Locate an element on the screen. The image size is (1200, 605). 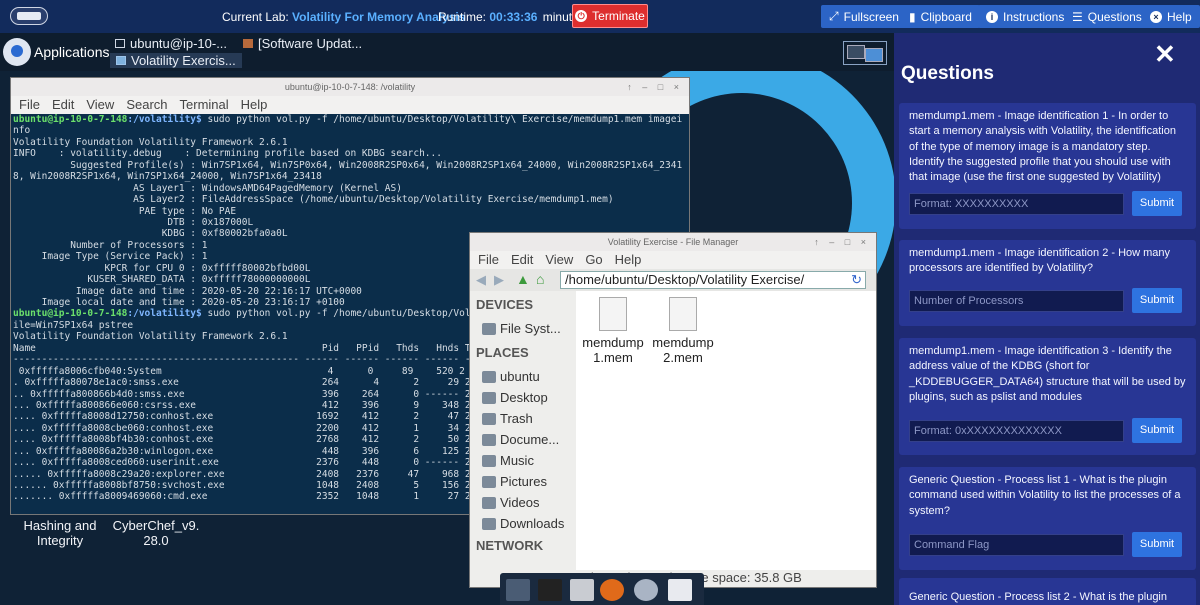
desktop-icon-hashing: Hashing and Integrity is located at coordinates (60, 533).